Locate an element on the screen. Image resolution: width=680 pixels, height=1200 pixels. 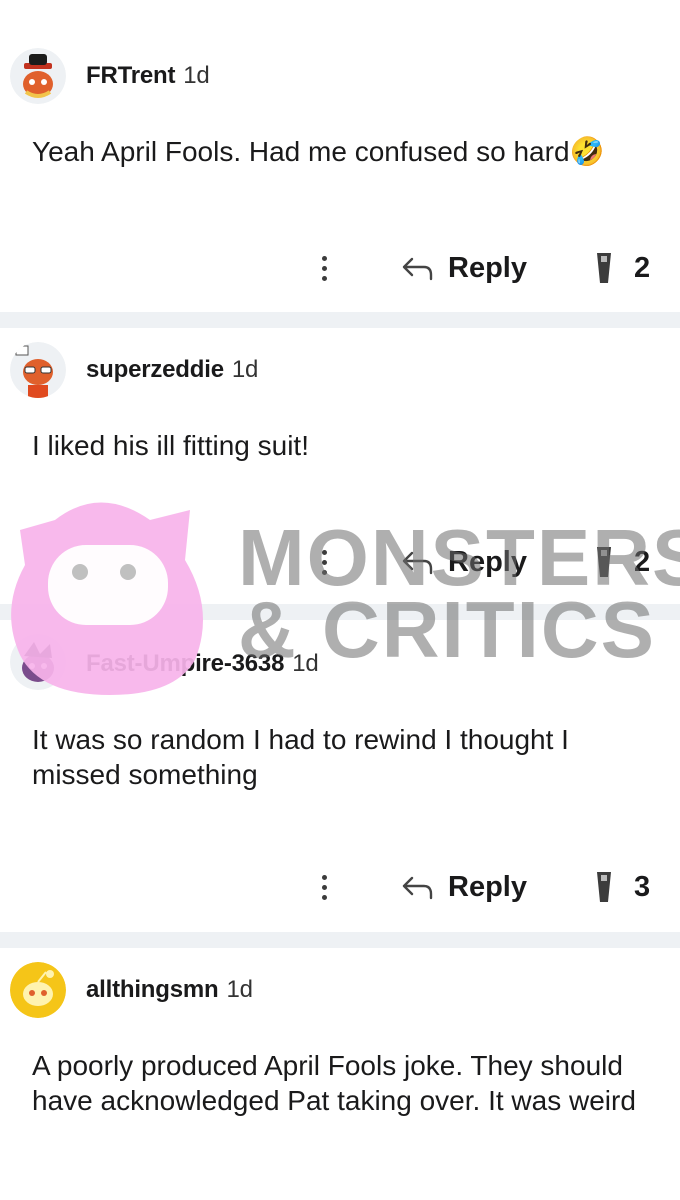
snoo-avatar-purple-icon is located at coordinates (38, 662).